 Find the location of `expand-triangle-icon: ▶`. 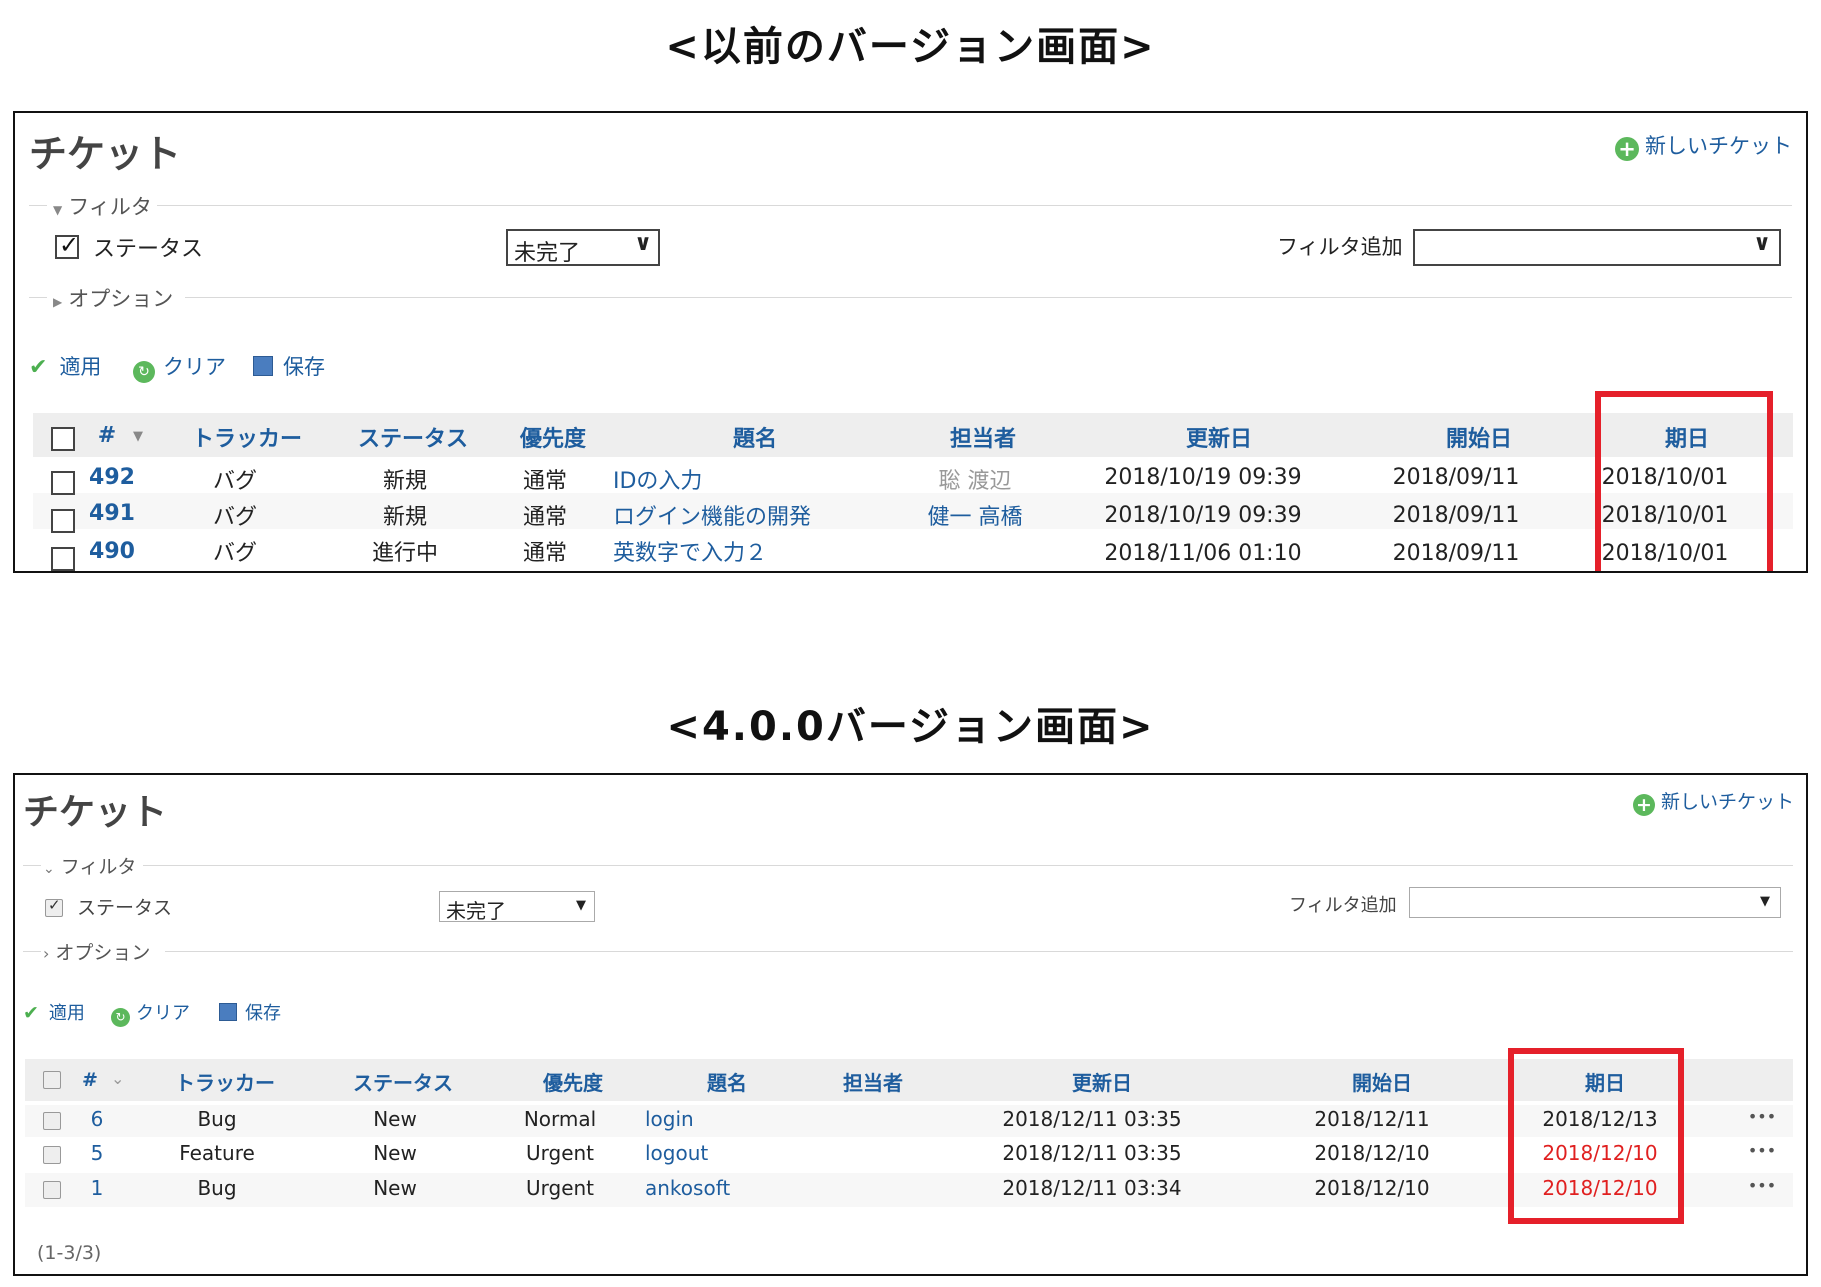

expand-triangle-icon: ▶ is located at coordinates (58, 302).